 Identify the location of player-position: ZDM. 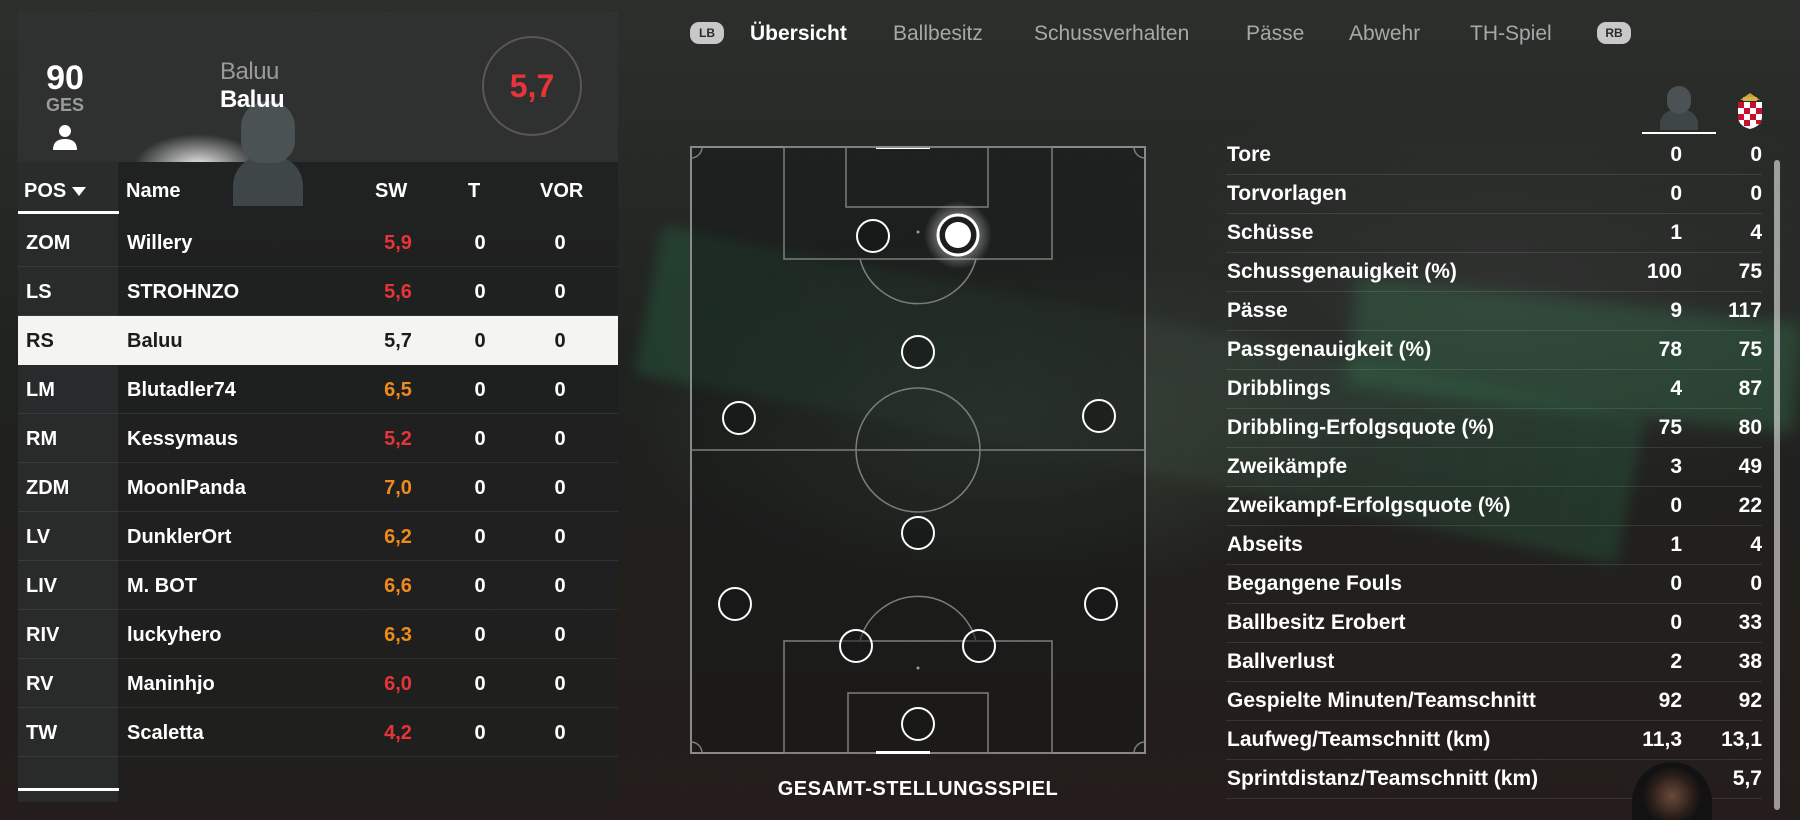
(48, 488).